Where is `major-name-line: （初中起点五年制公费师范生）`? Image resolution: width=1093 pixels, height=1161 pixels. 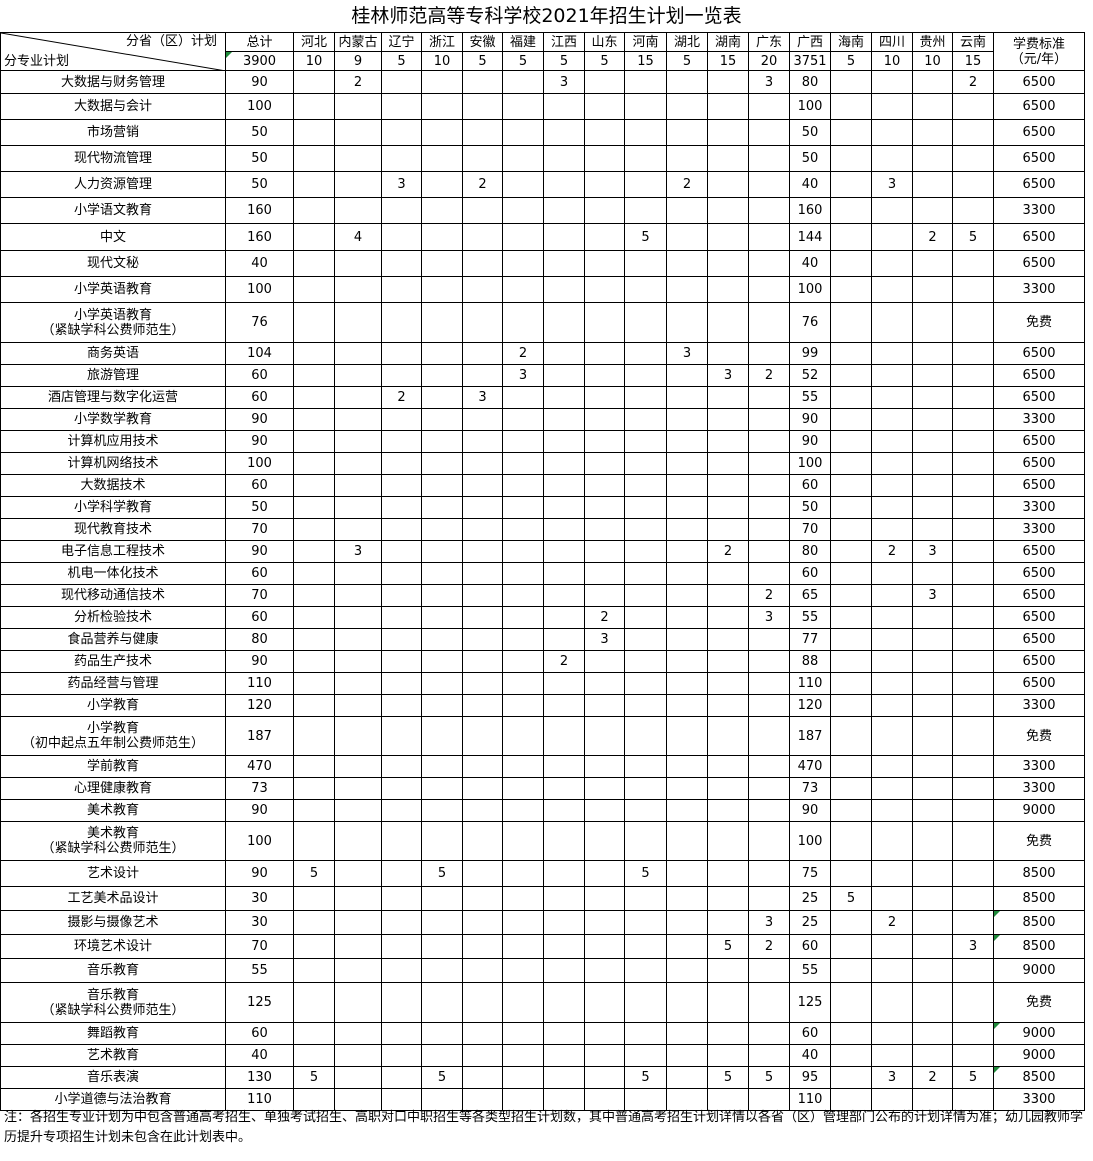
major-name-line: （初中起点五年制公费师范生） is located at coordinates (112, 743).